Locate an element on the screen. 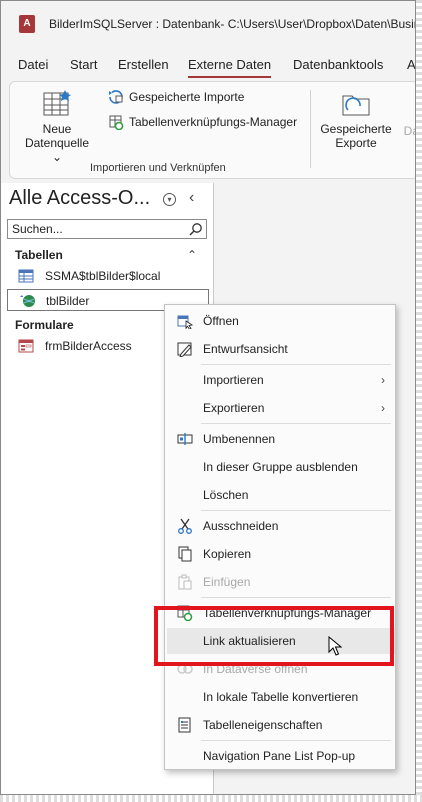 This screenshot has width=422, height=802. saved-exports-label-2: Exporte is located at coordinates (356, 143).